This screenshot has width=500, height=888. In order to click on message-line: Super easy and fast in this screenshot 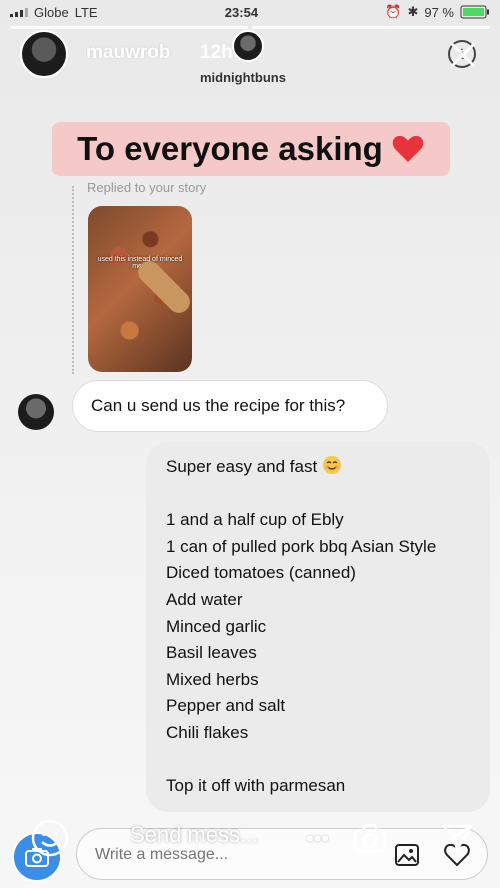, I will do `click(318, 467)`.